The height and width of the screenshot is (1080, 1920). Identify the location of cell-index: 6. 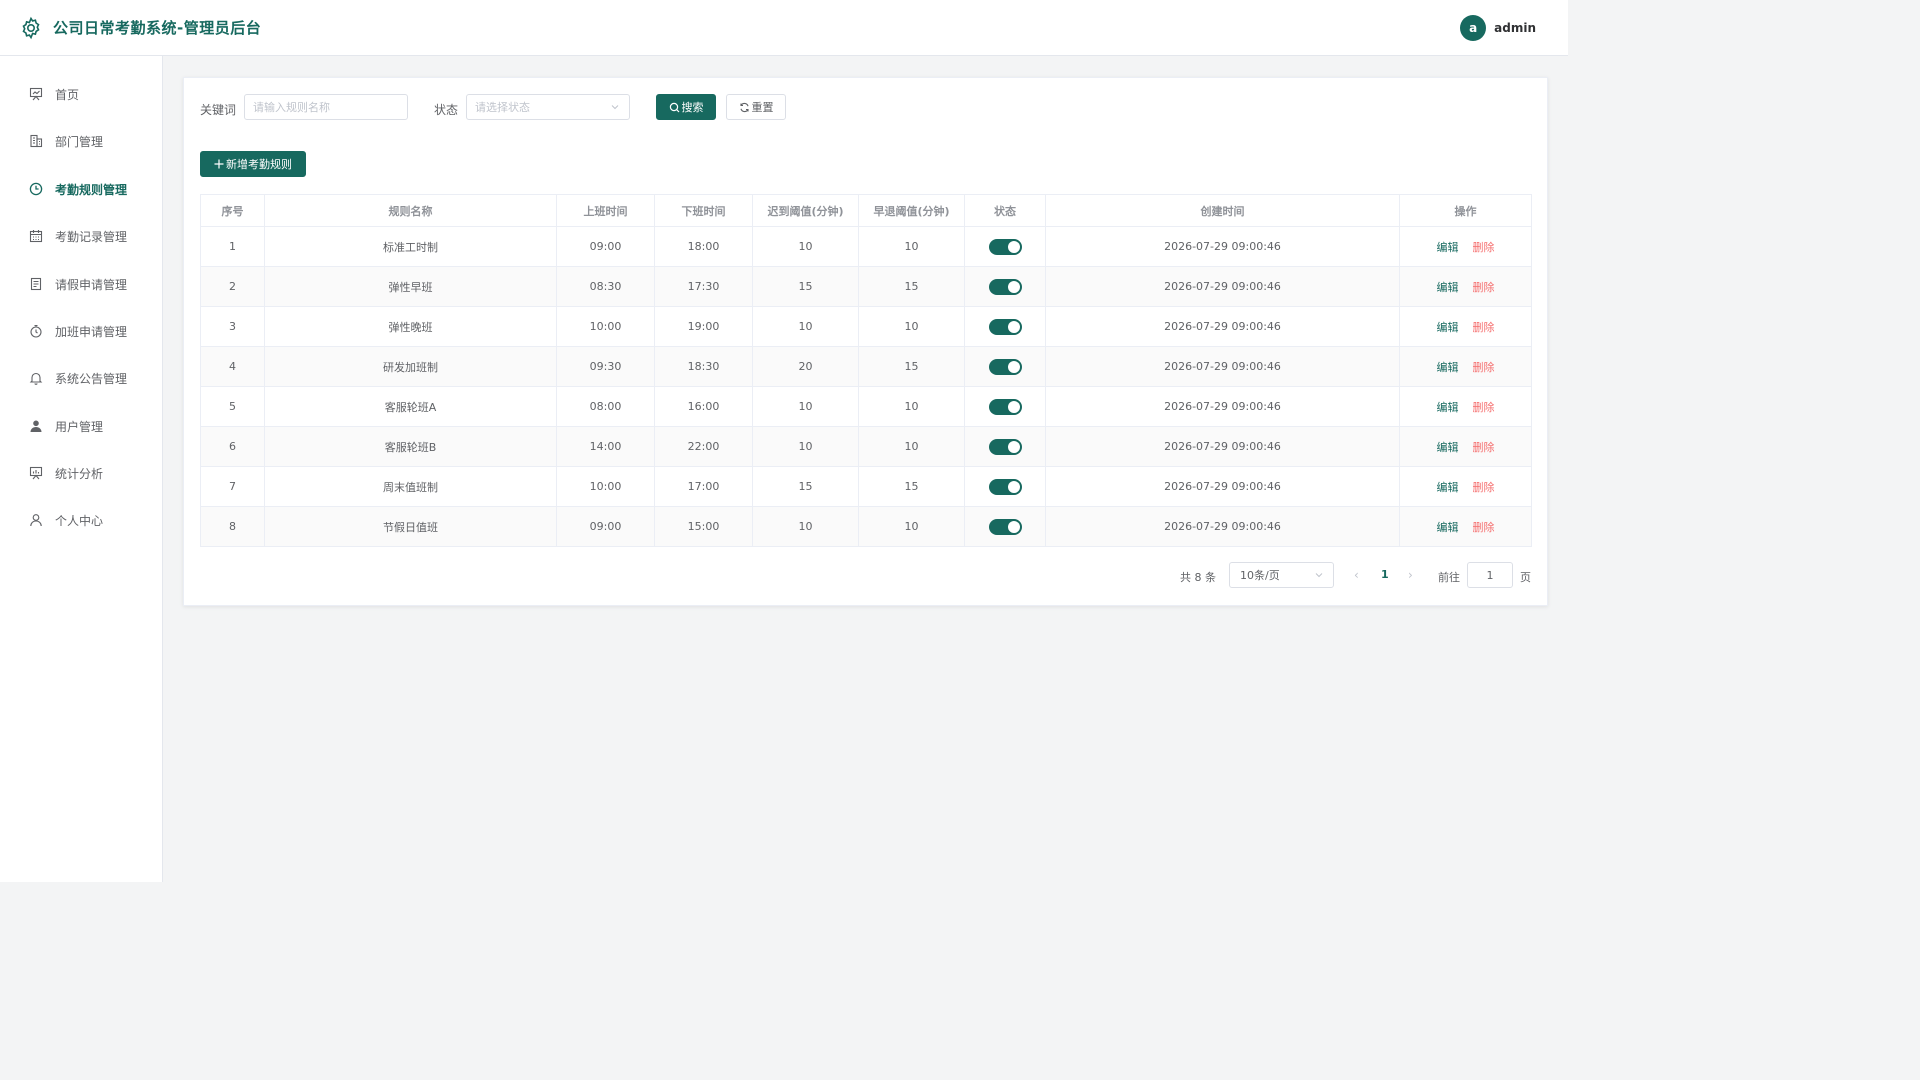
(232, 446).